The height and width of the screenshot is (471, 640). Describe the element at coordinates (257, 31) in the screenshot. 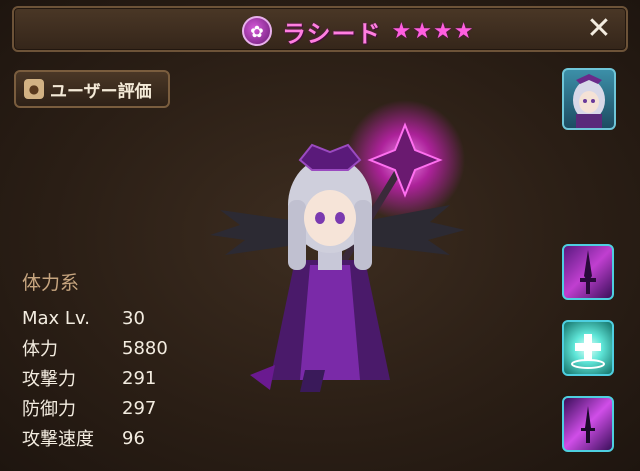

I see `dark-element-icon: ✿` at that location.